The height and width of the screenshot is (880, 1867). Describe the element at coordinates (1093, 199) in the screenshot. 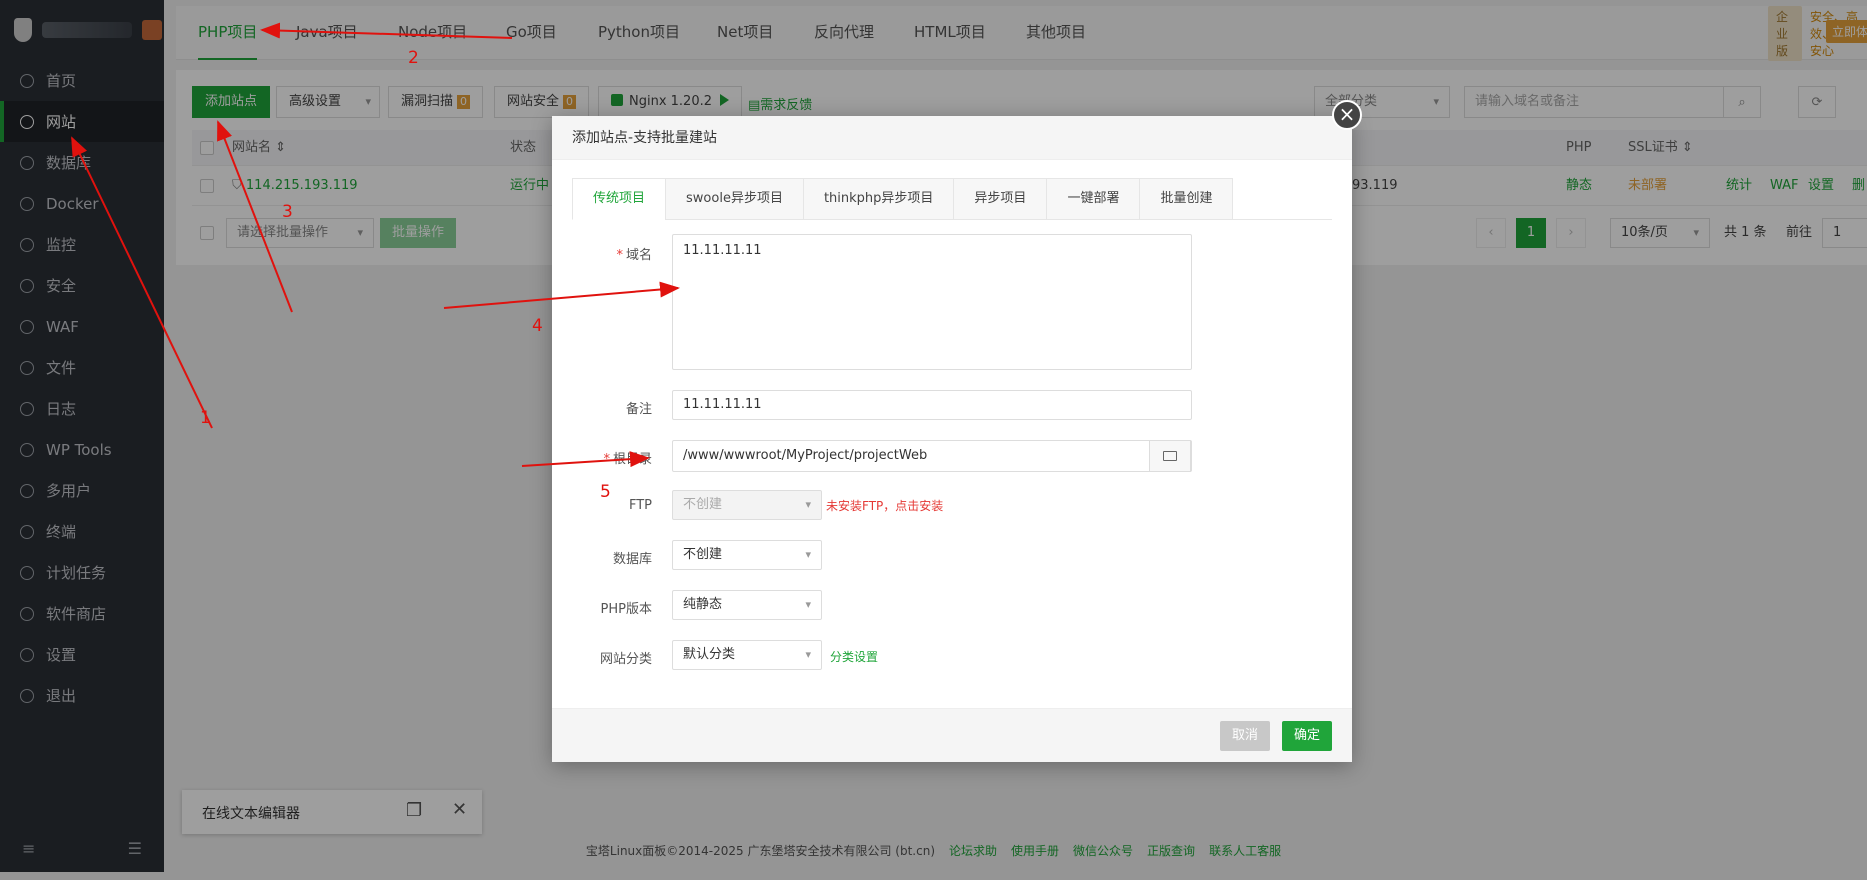

I see `tab-one-click: 一键部署` at that location.